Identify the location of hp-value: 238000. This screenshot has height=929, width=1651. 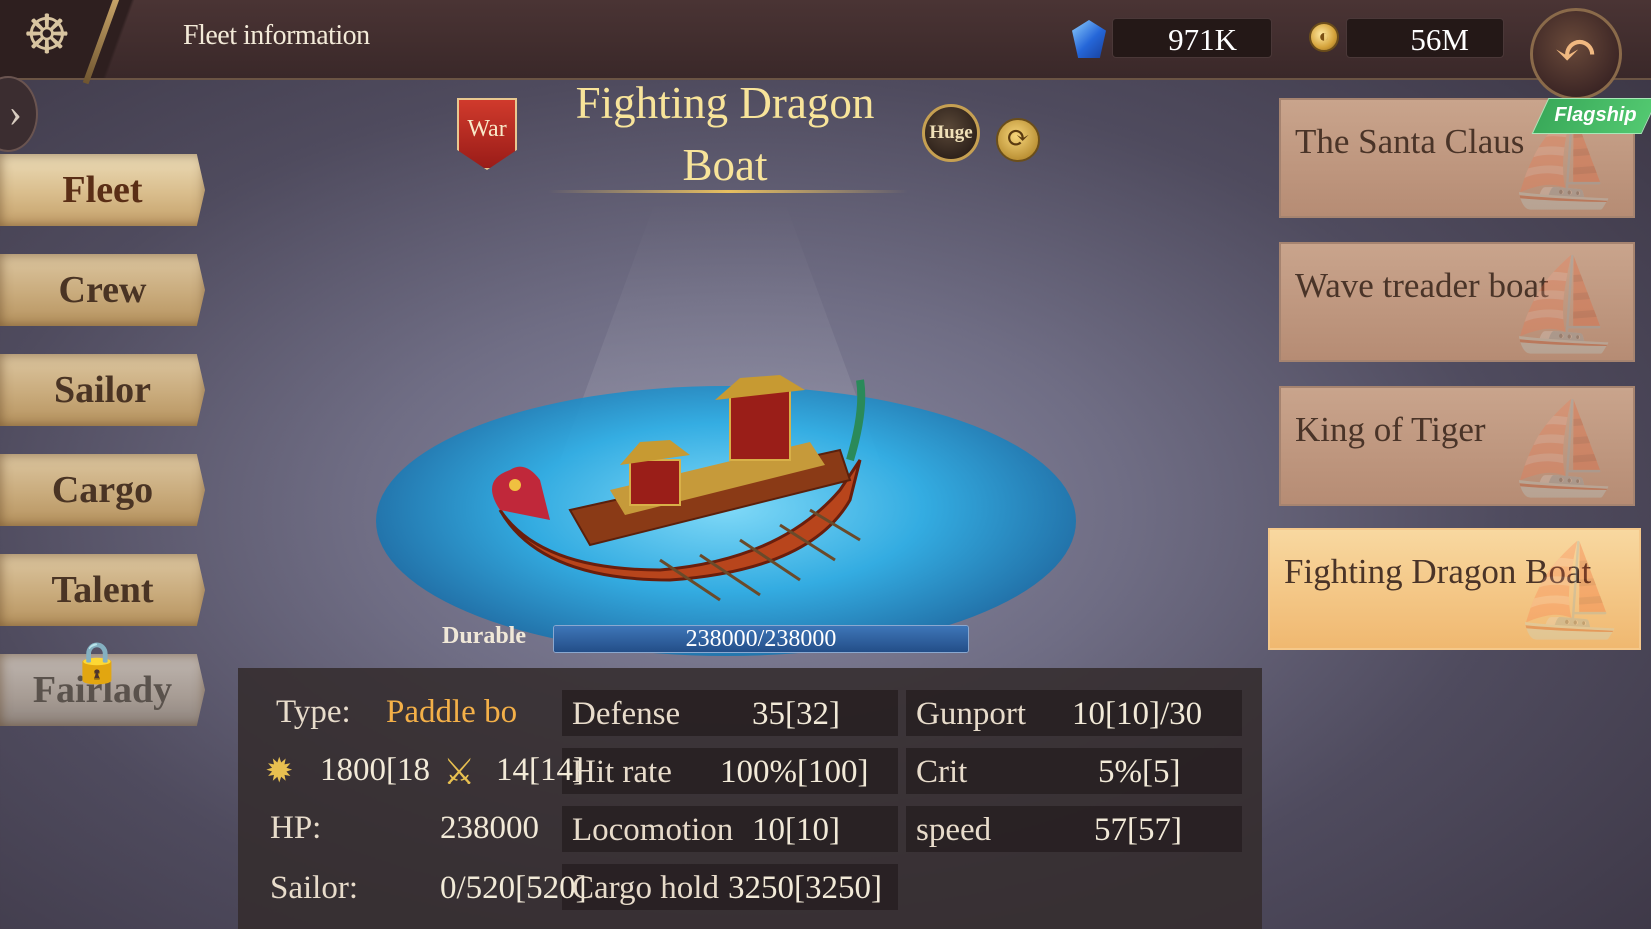
(489, 828).